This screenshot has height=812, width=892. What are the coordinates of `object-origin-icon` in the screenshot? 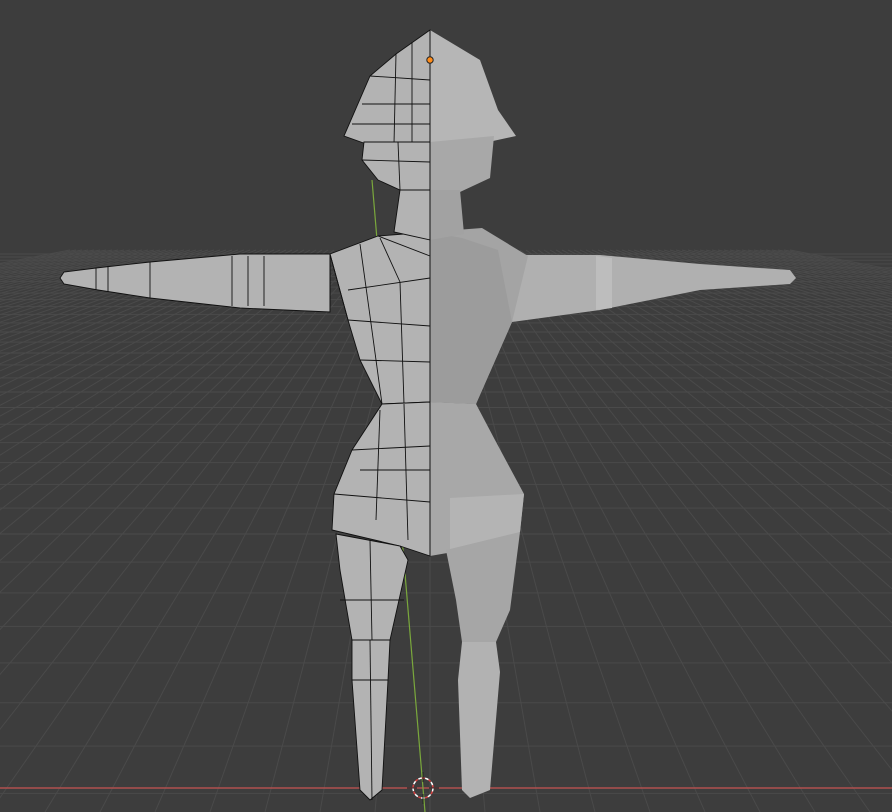 It's located at (430, 60).